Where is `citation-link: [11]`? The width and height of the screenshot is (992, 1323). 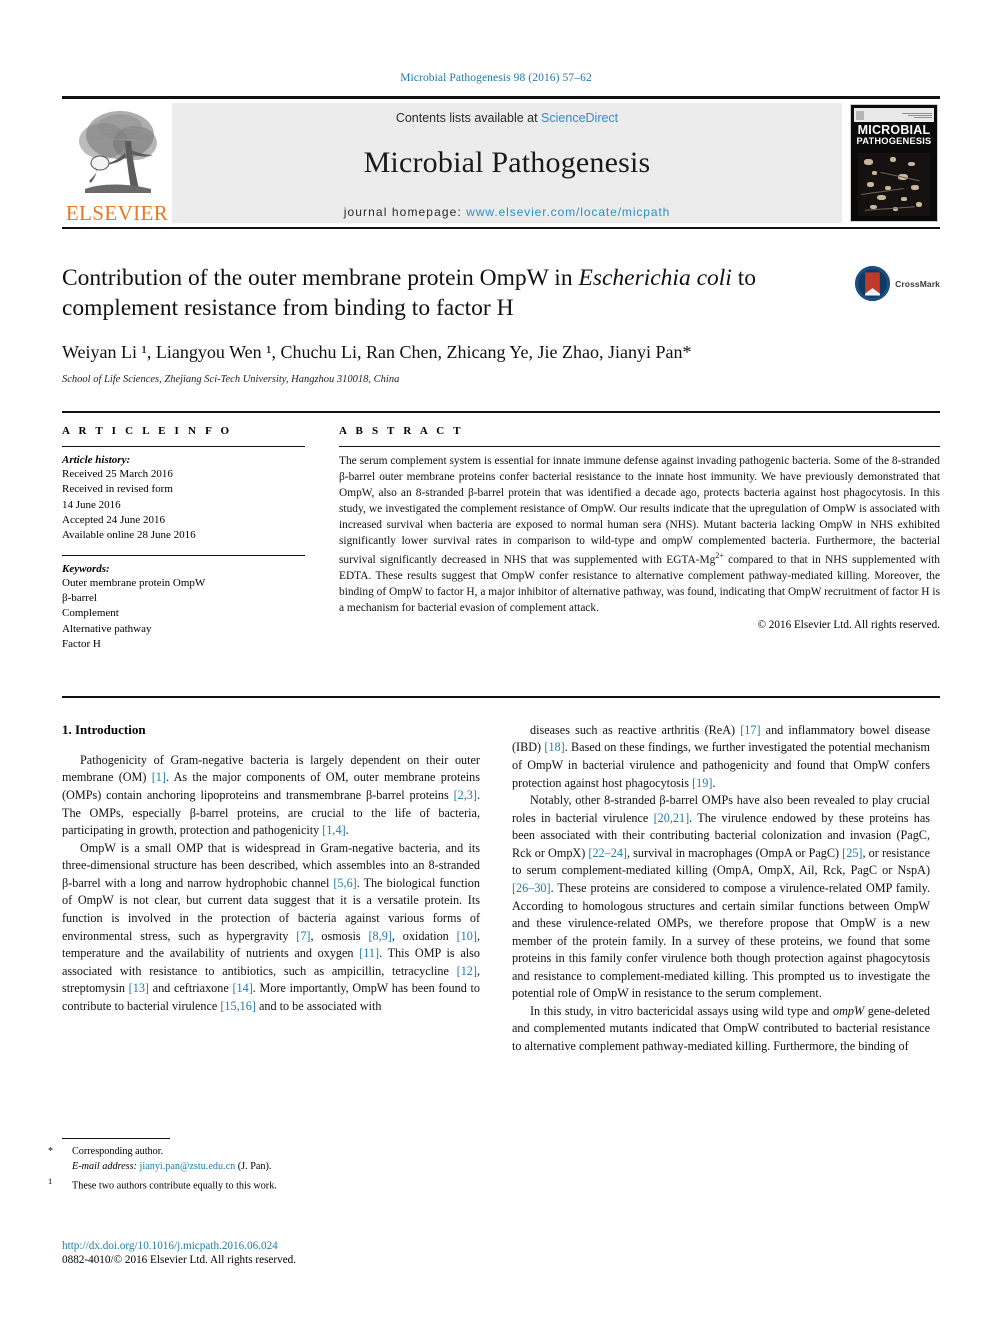 citation-link: [11] is located at coordinates (369, 953).